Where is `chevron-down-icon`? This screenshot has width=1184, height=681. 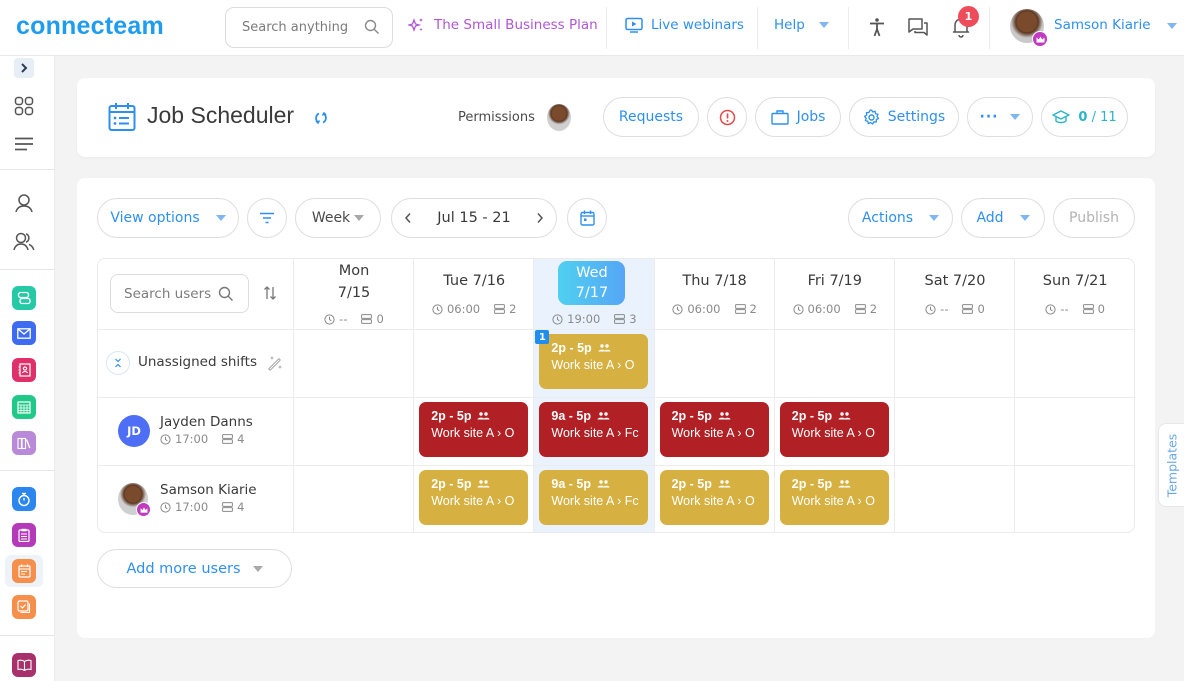
chevron-down-icon is located at coordinates (823, 25).